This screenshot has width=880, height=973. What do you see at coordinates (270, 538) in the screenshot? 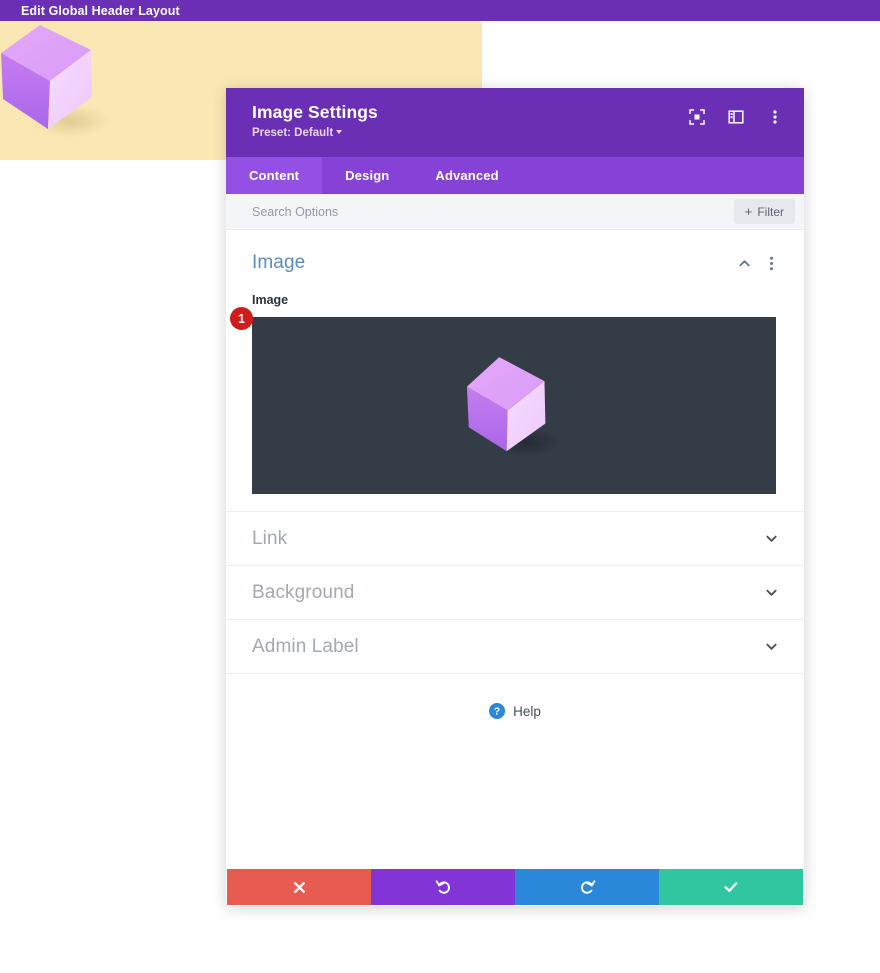
I see `section-link-title: Link` at bounding box center [270, 538].